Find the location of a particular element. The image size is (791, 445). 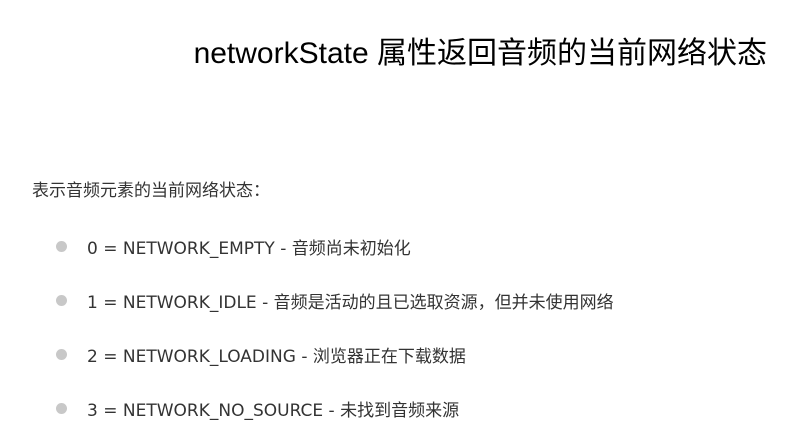

list-item: 0 = NETWORK_EMPTY - 音频尚未初始化 is located at coordinates (233, 246).